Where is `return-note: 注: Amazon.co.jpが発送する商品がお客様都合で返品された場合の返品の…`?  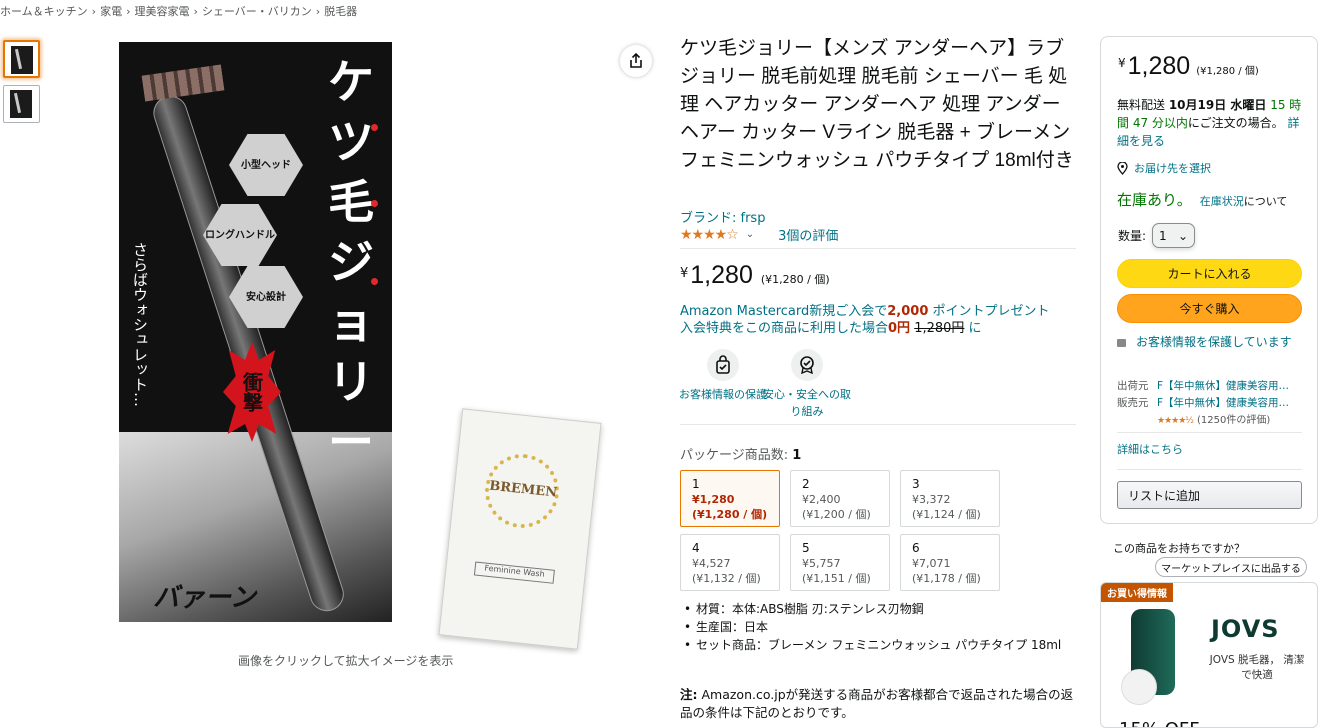
return-note: 注: Amazon.co.jpが発送する商品がお客様都合で返品された場合の返品の… is located at coordinates (880, 704).